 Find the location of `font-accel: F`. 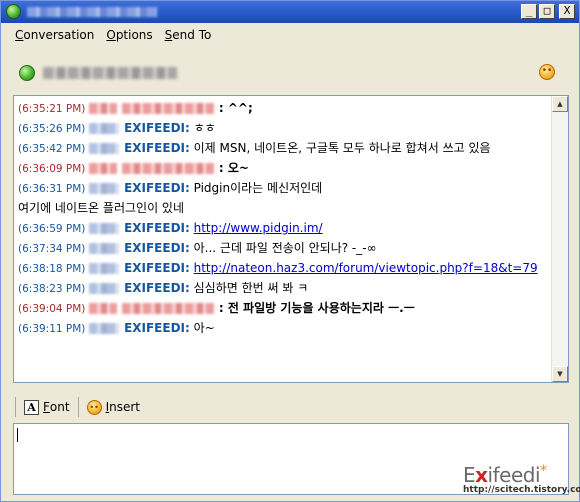

font-accel: F is located at coordinates (46, 407).